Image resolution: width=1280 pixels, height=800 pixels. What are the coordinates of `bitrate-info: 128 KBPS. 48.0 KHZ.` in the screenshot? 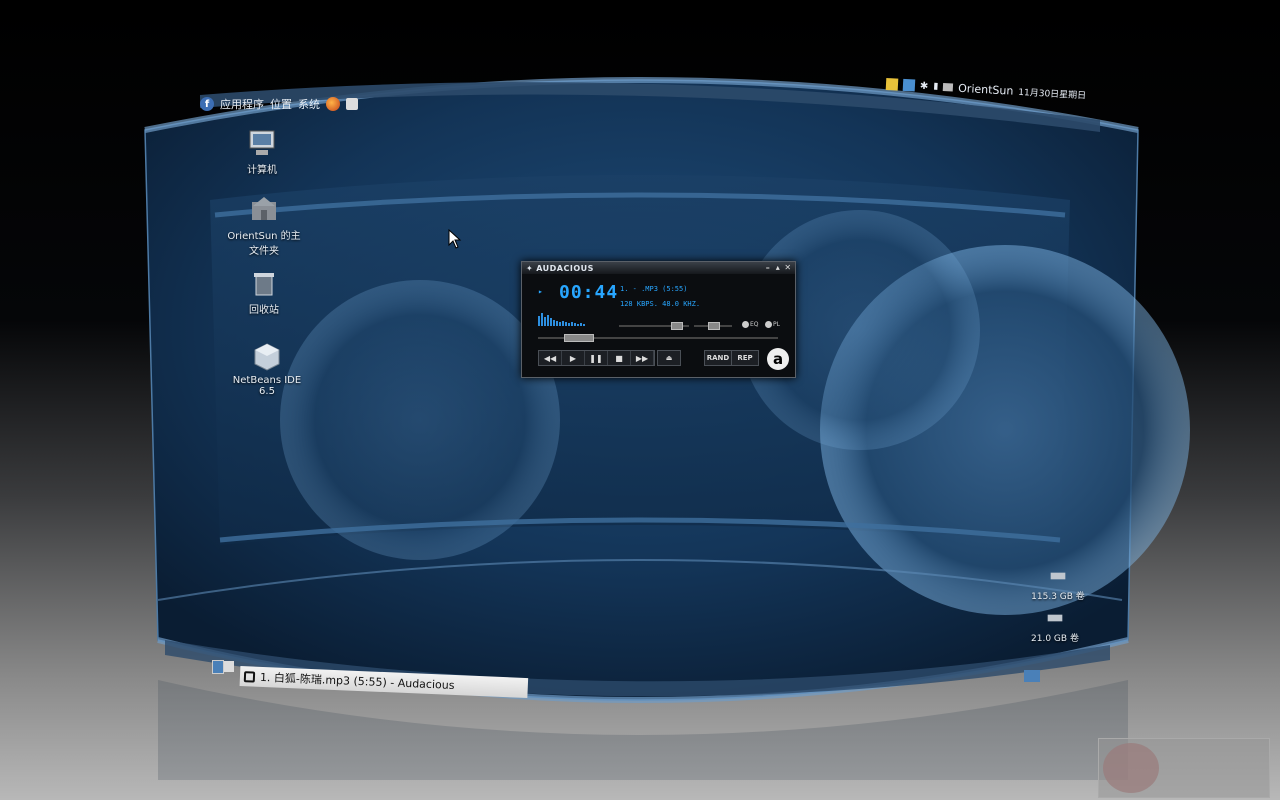 It's located at (660, 304).